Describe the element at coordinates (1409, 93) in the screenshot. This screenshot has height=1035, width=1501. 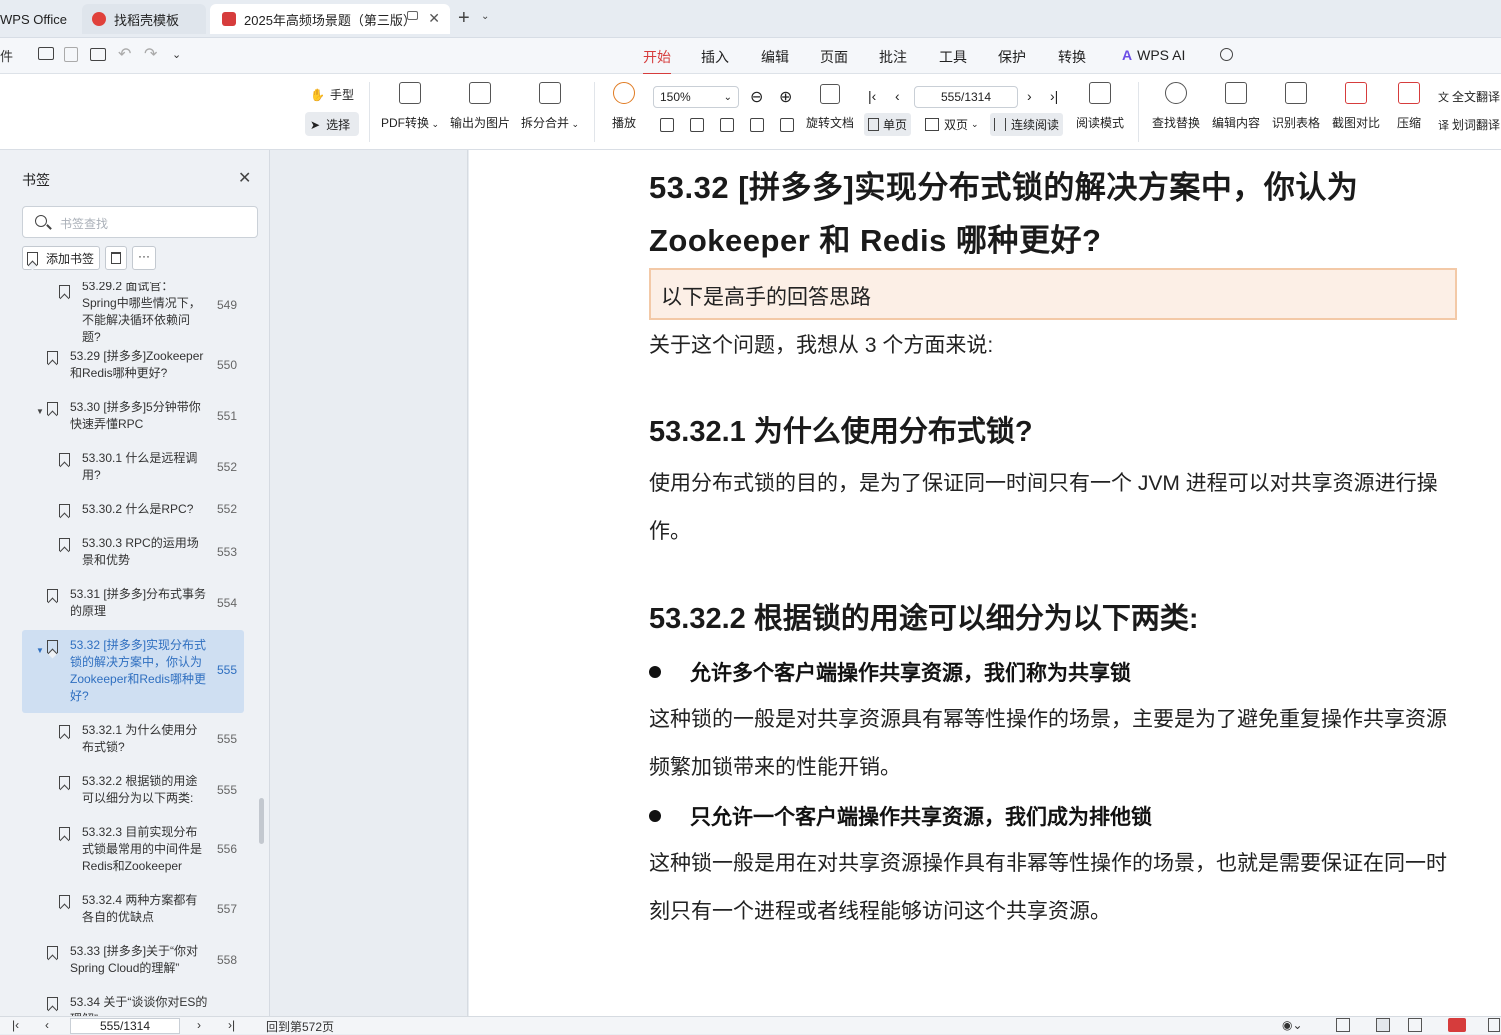
I see `compress-icon` at that location.